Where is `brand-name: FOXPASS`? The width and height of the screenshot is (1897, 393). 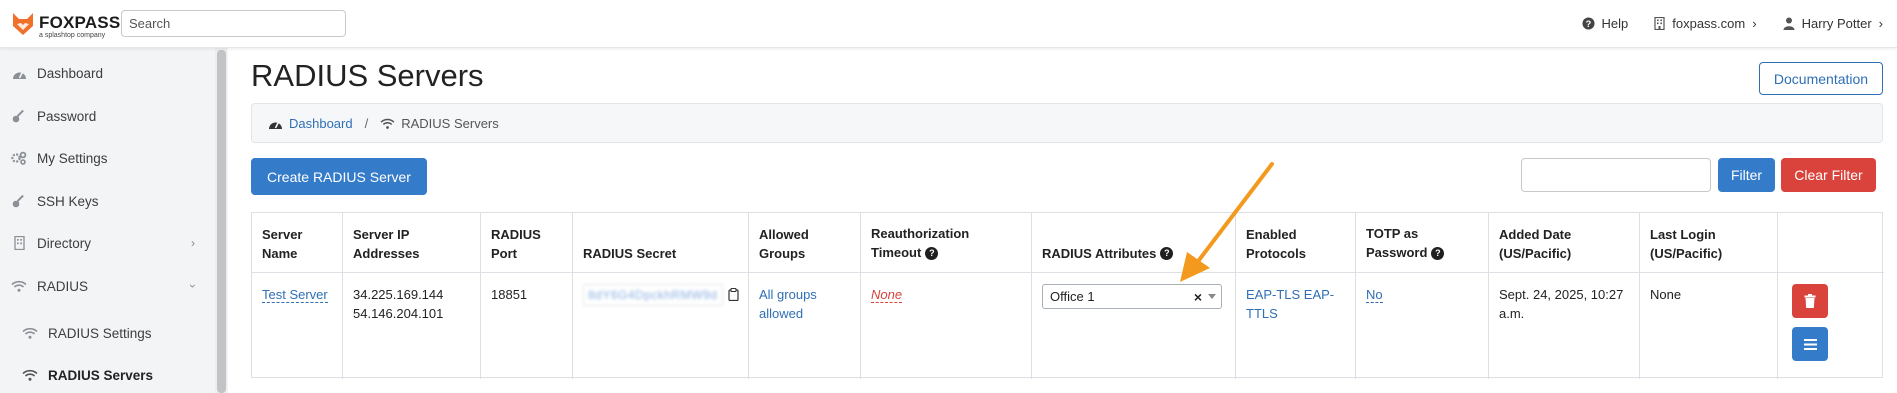
brand-name: FOXPASS is located at coordinates (80, 22).